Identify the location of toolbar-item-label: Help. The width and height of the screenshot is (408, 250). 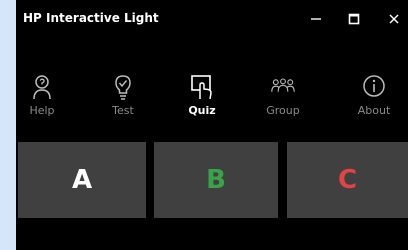
(42, 110).